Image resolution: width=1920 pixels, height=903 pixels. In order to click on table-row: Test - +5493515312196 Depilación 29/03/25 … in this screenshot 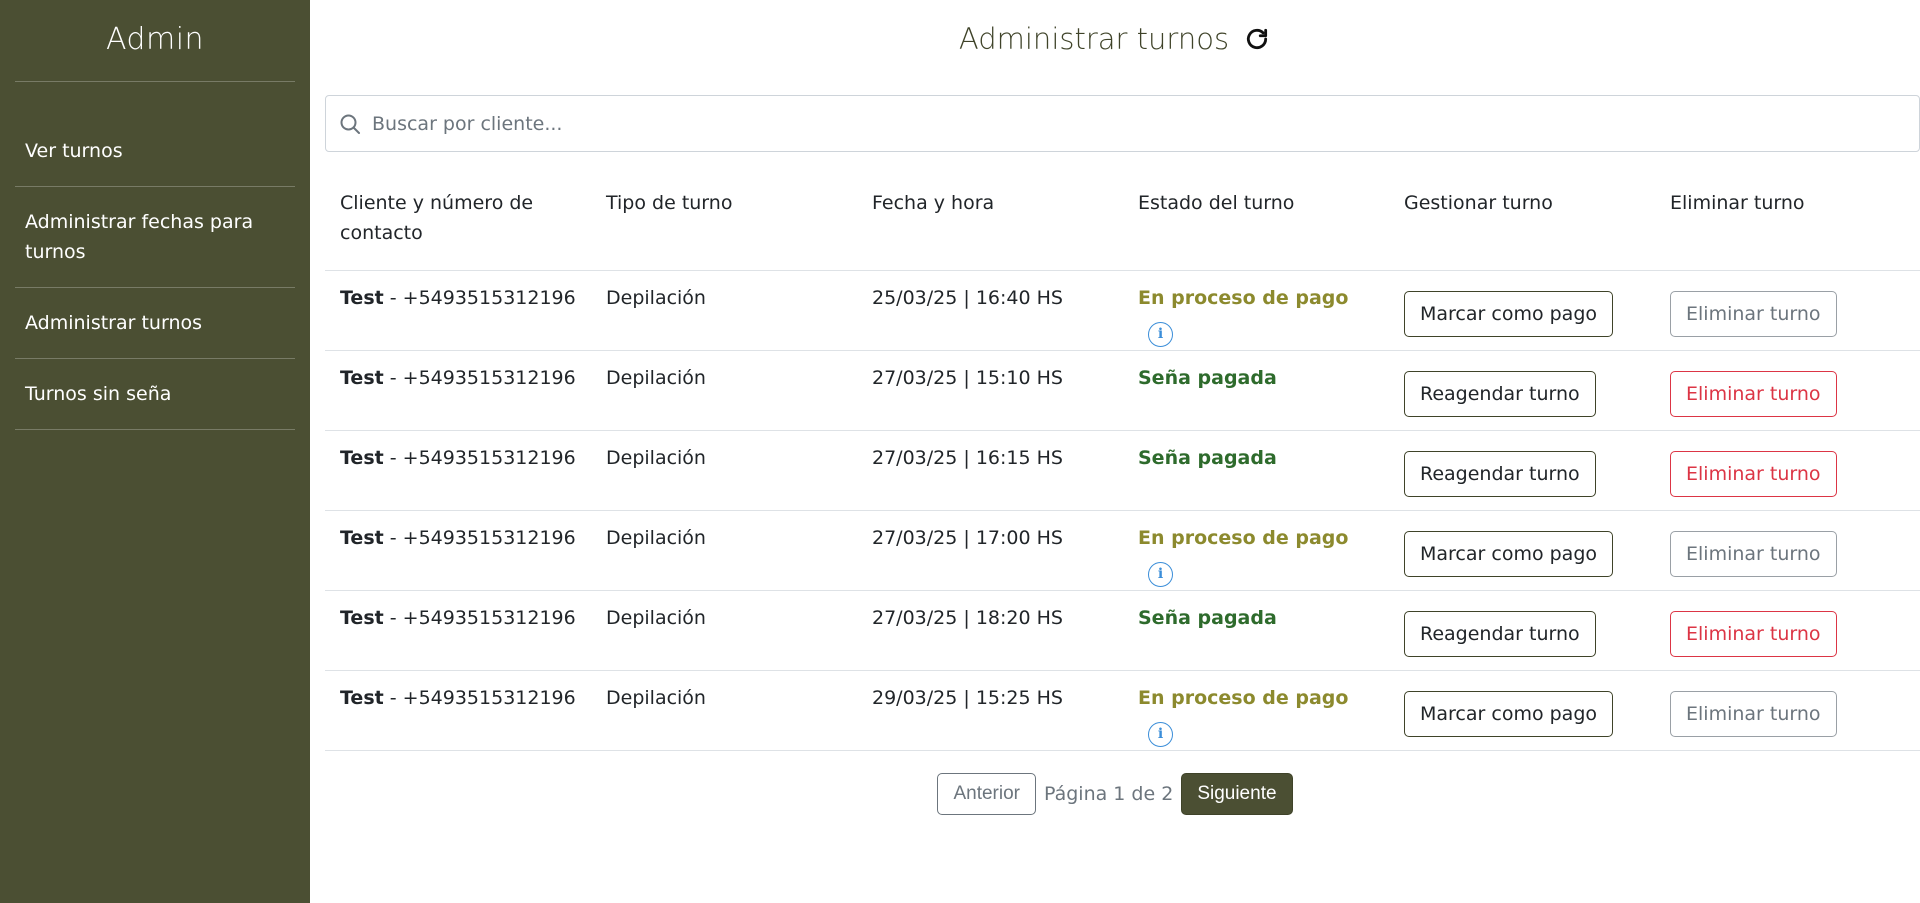, I will do `click(1122, 710)`.